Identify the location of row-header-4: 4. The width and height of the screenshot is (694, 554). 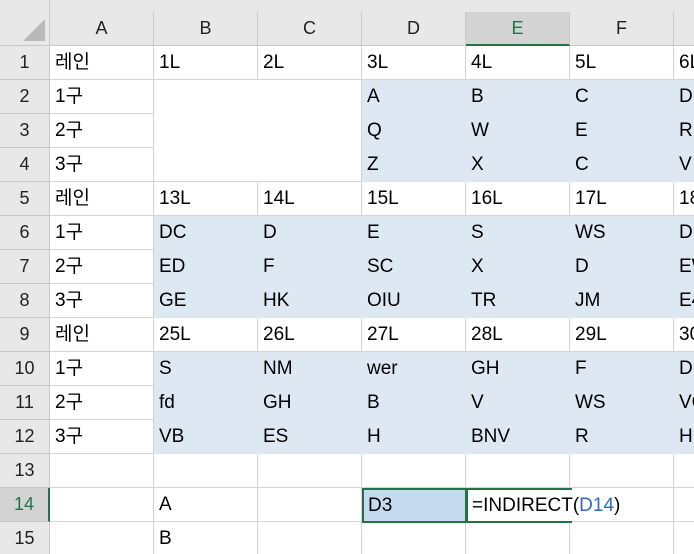
(25, 165).